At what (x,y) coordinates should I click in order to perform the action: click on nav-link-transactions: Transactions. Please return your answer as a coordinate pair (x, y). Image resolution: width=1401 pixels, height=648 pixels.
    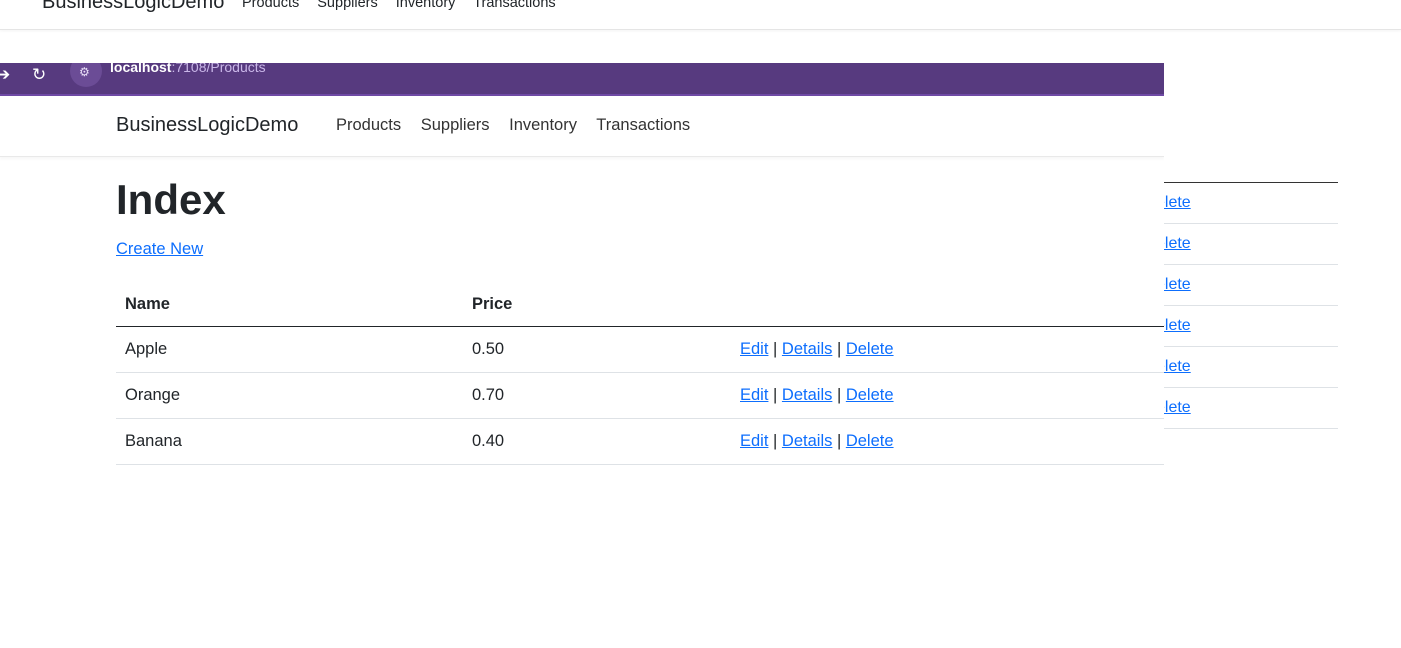
    Looking at the image, I should click on (643, 125).